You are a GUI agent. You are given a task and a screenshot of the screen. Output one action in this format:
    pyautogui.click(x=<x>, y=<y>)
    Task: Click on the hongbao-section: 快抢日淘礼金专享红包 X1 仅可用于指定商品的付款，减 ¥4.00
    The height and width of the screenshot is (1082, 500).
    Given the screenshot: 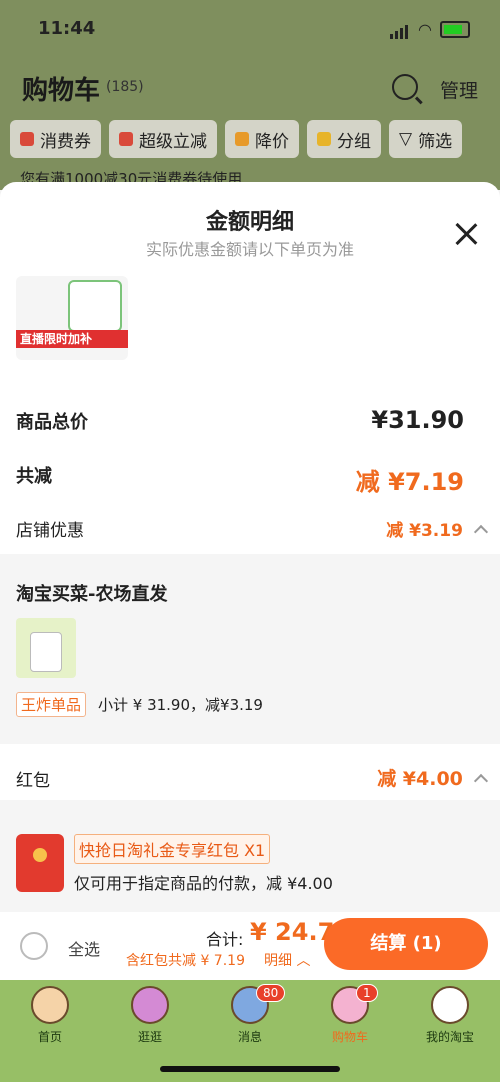 What is the action you would take?
    pyautogui.click(x=250, y=856)
    